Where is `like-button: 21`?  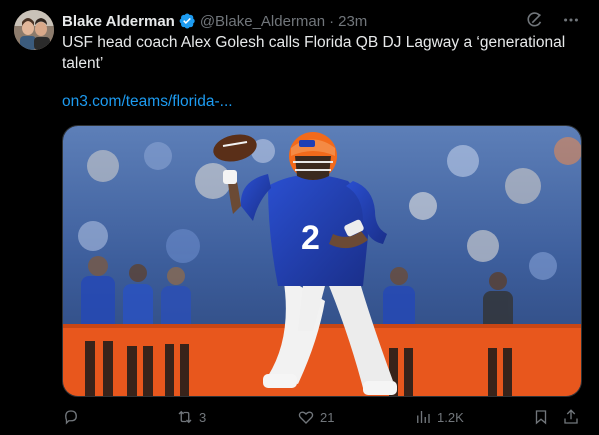
like-button: 21 is located at coordinates (315, 417).